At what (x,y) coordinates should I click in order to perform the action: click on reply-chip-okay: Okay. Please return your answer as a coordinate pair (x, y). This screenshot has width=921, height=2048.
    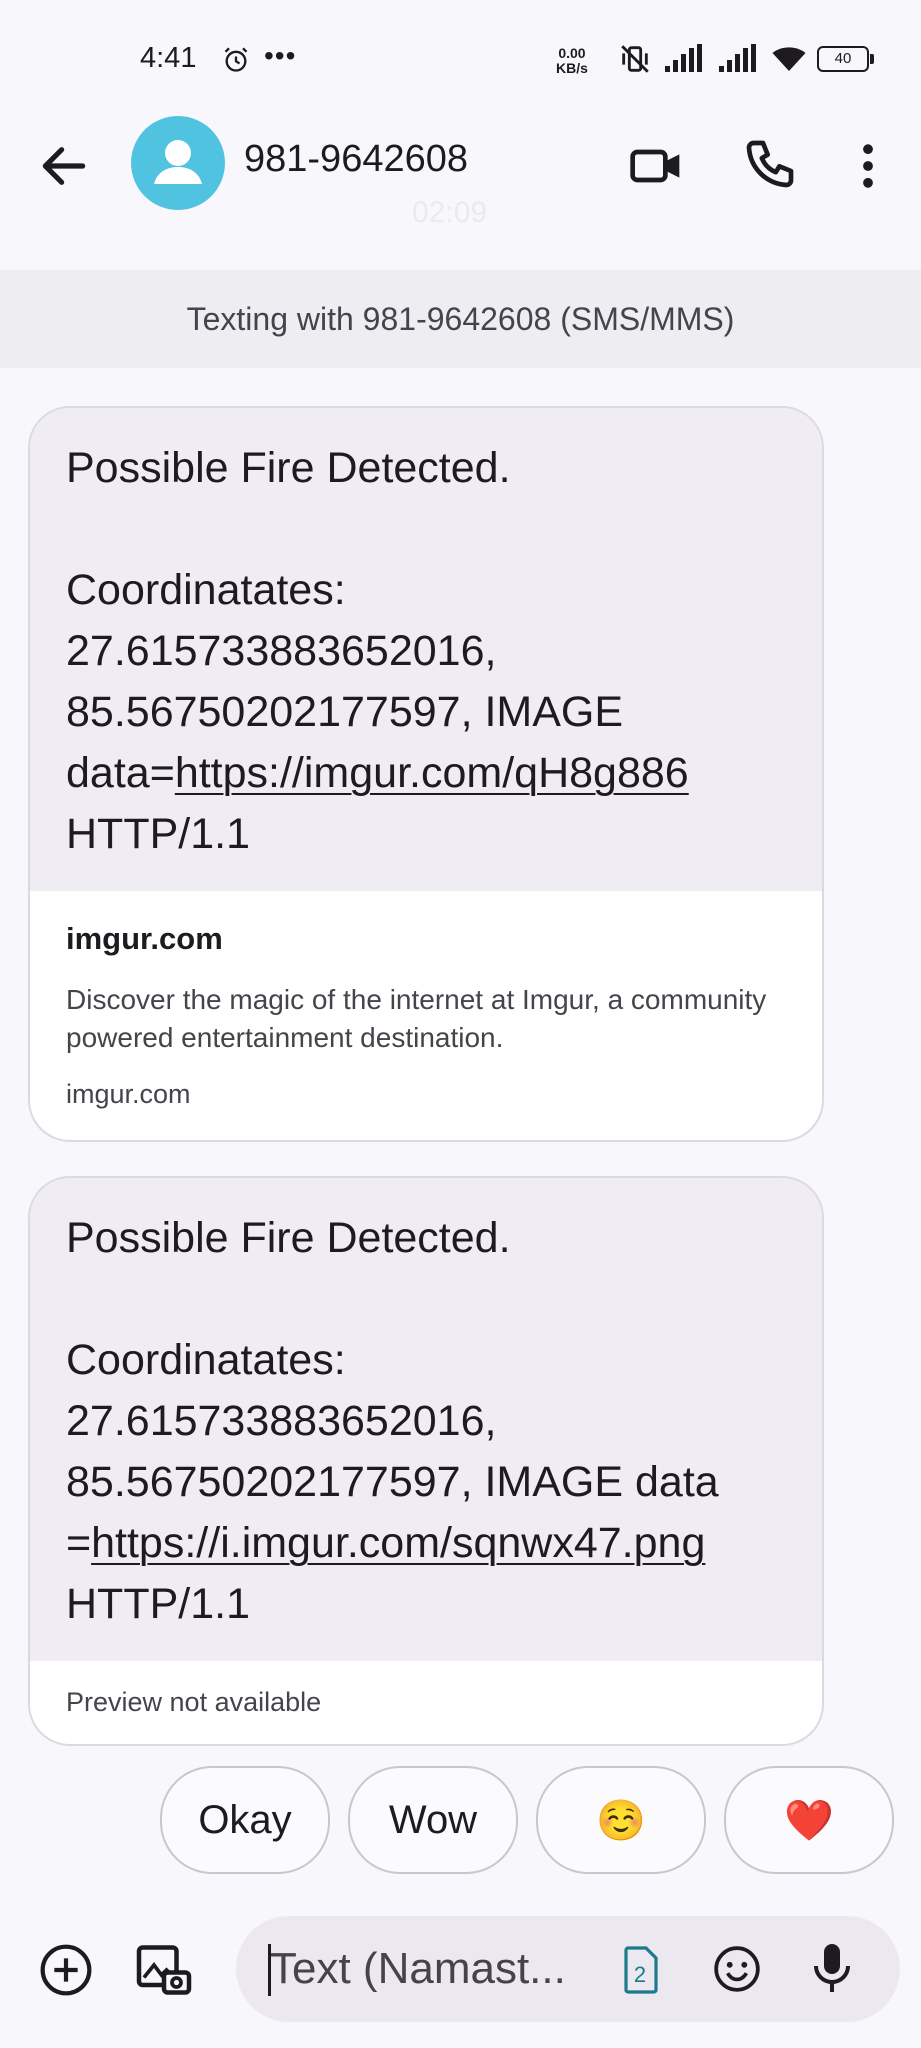
    Looking at the image, I should click on (245, 1820).